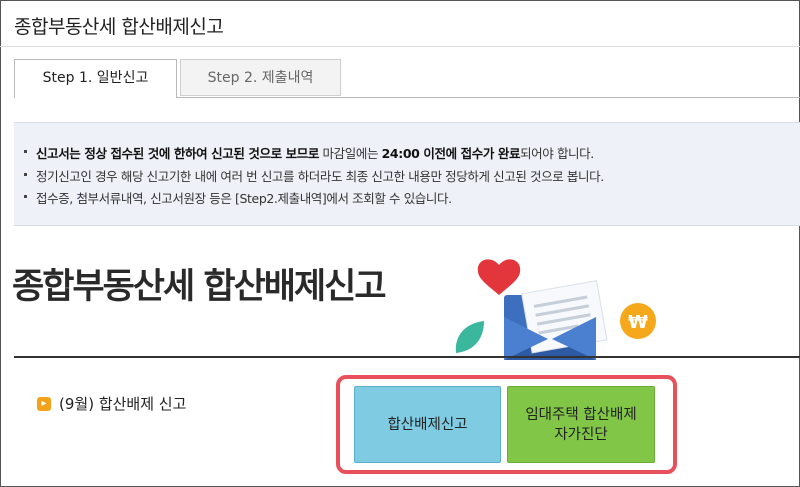 The width and height of the screenshot is (800, 487). I want to click on notice-text: 마감일에는, so click(350, 153).